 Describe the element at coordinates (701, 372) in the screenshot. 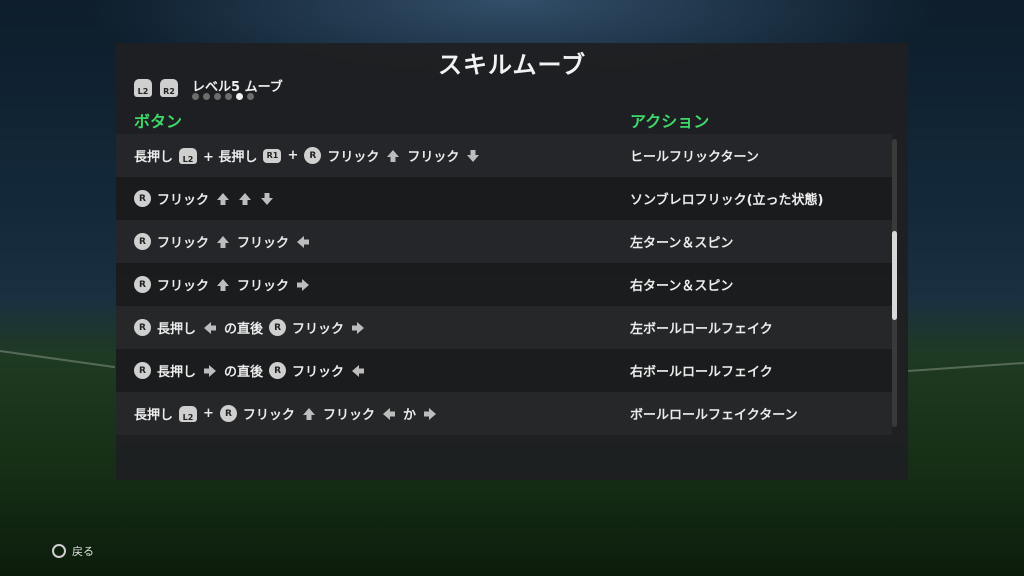

I see `action-name: 右ボールロールフェイク` at that location.